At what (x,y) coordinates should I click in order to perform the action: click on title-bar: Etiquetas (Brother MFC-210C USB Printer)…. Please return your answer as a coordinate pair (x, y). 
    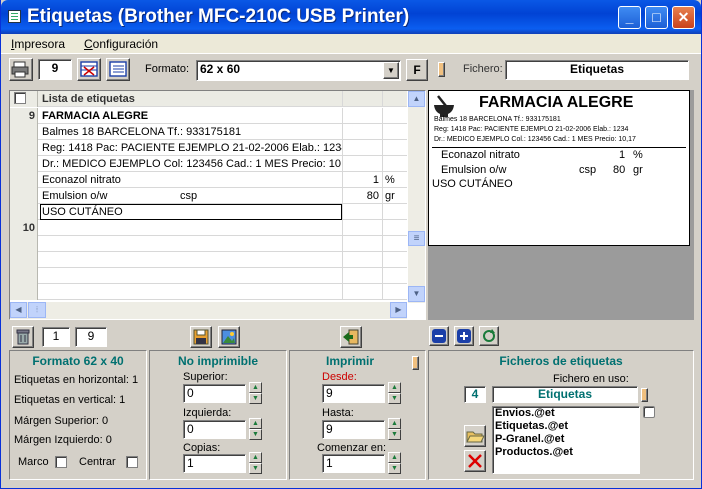
    Looking at the image, I should click on (351, 17).